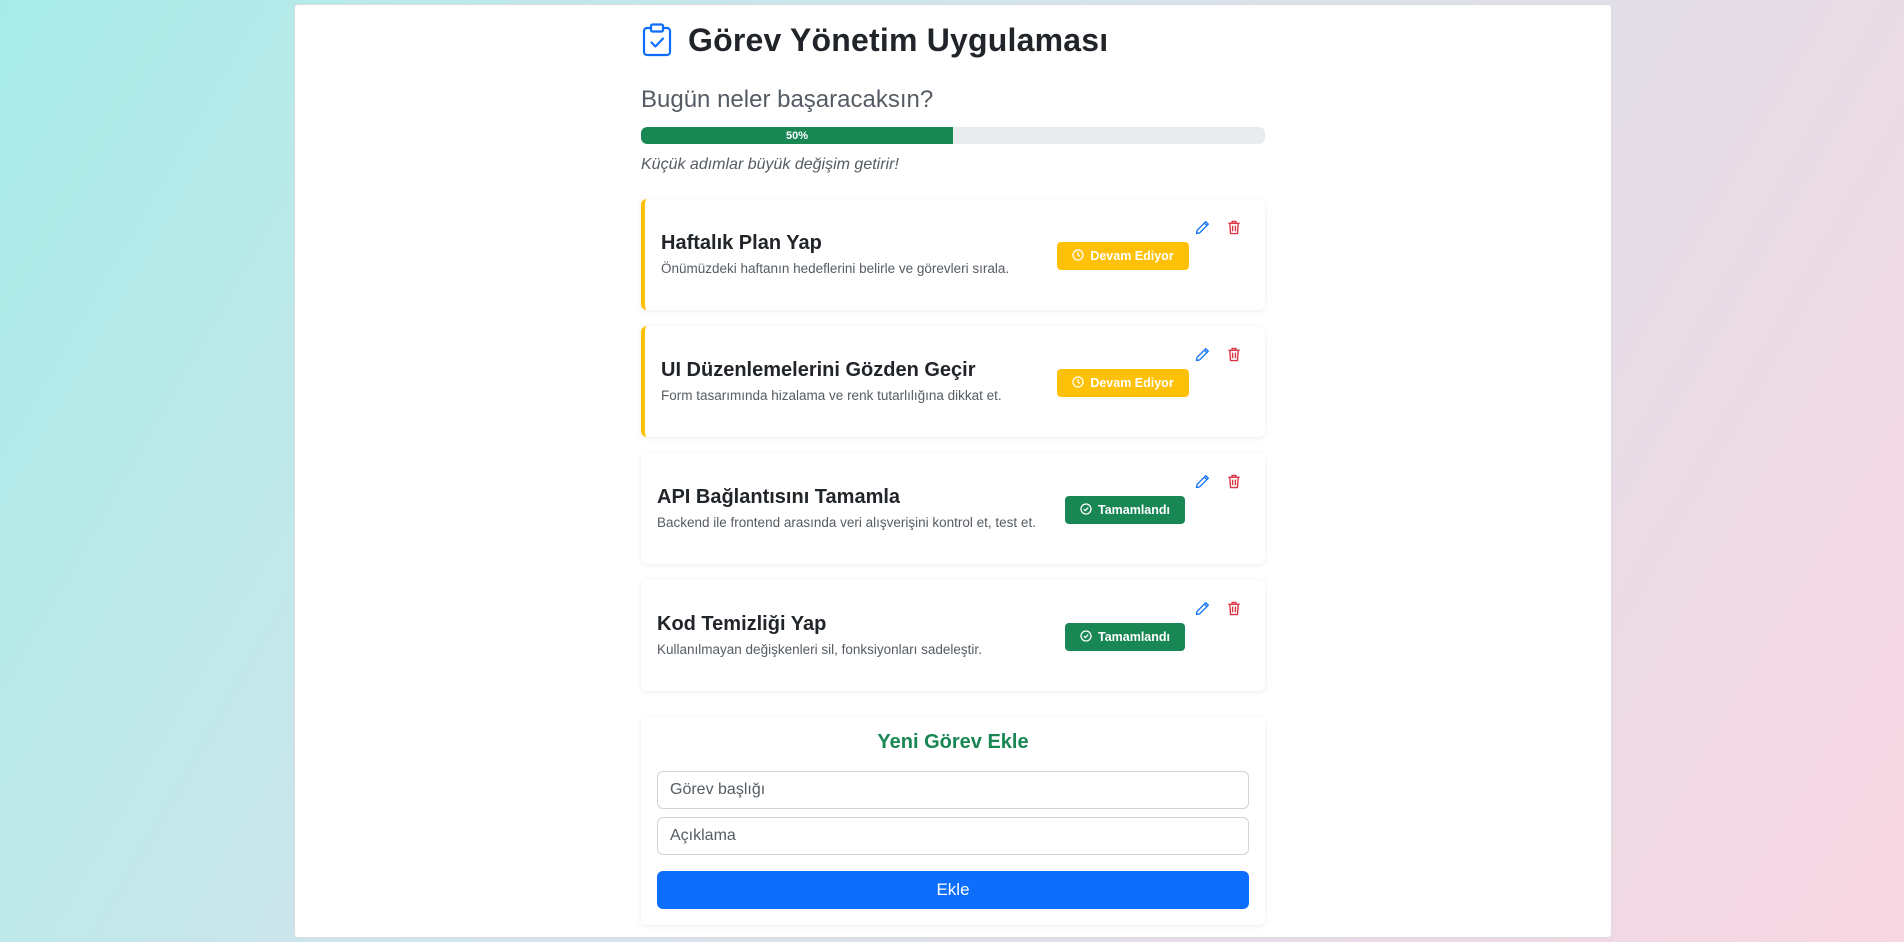 This screenshot has width=1904, height=942. What do you see at coordinates (953, 790) in the screenshot?
I see `task-title-input` at bounding box center [953, 790].